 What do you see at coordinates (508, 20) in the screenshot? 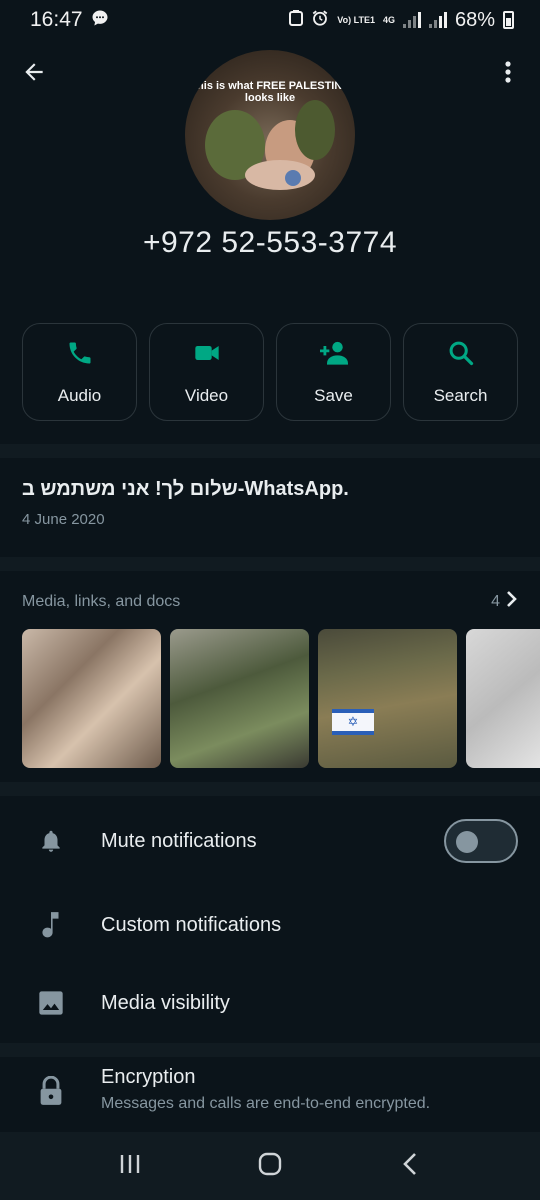
I see `battery-icon` at bounding box center [508, 20].